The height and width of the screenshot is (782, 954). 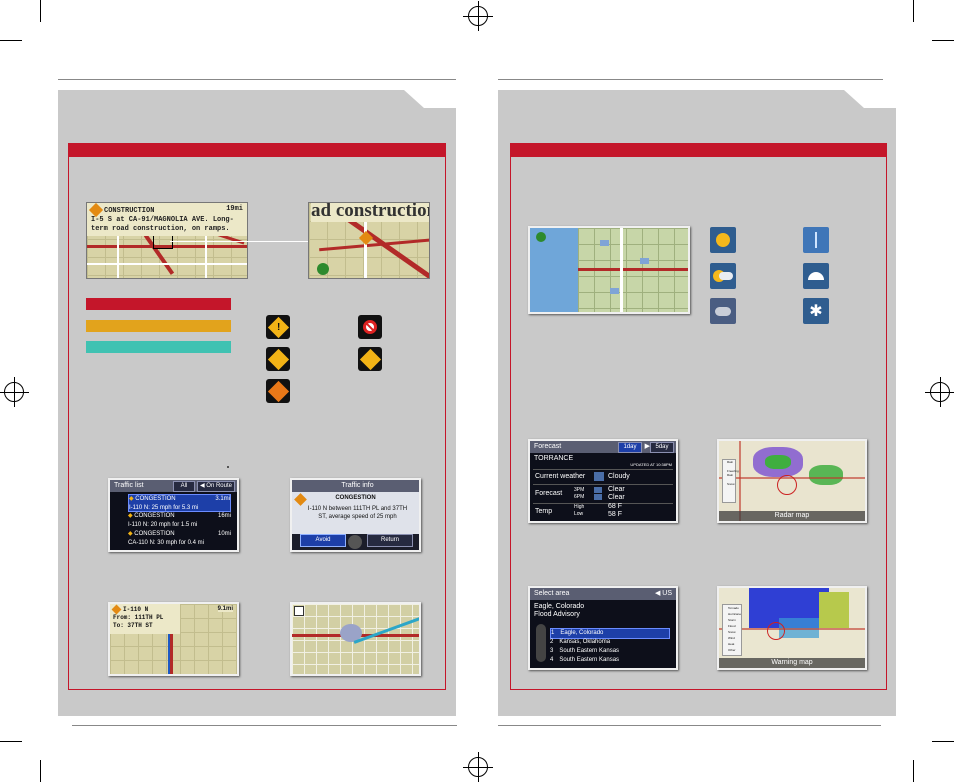 I want to click on warning-location: Eagle, Colorado, so click(x=559, y=606).